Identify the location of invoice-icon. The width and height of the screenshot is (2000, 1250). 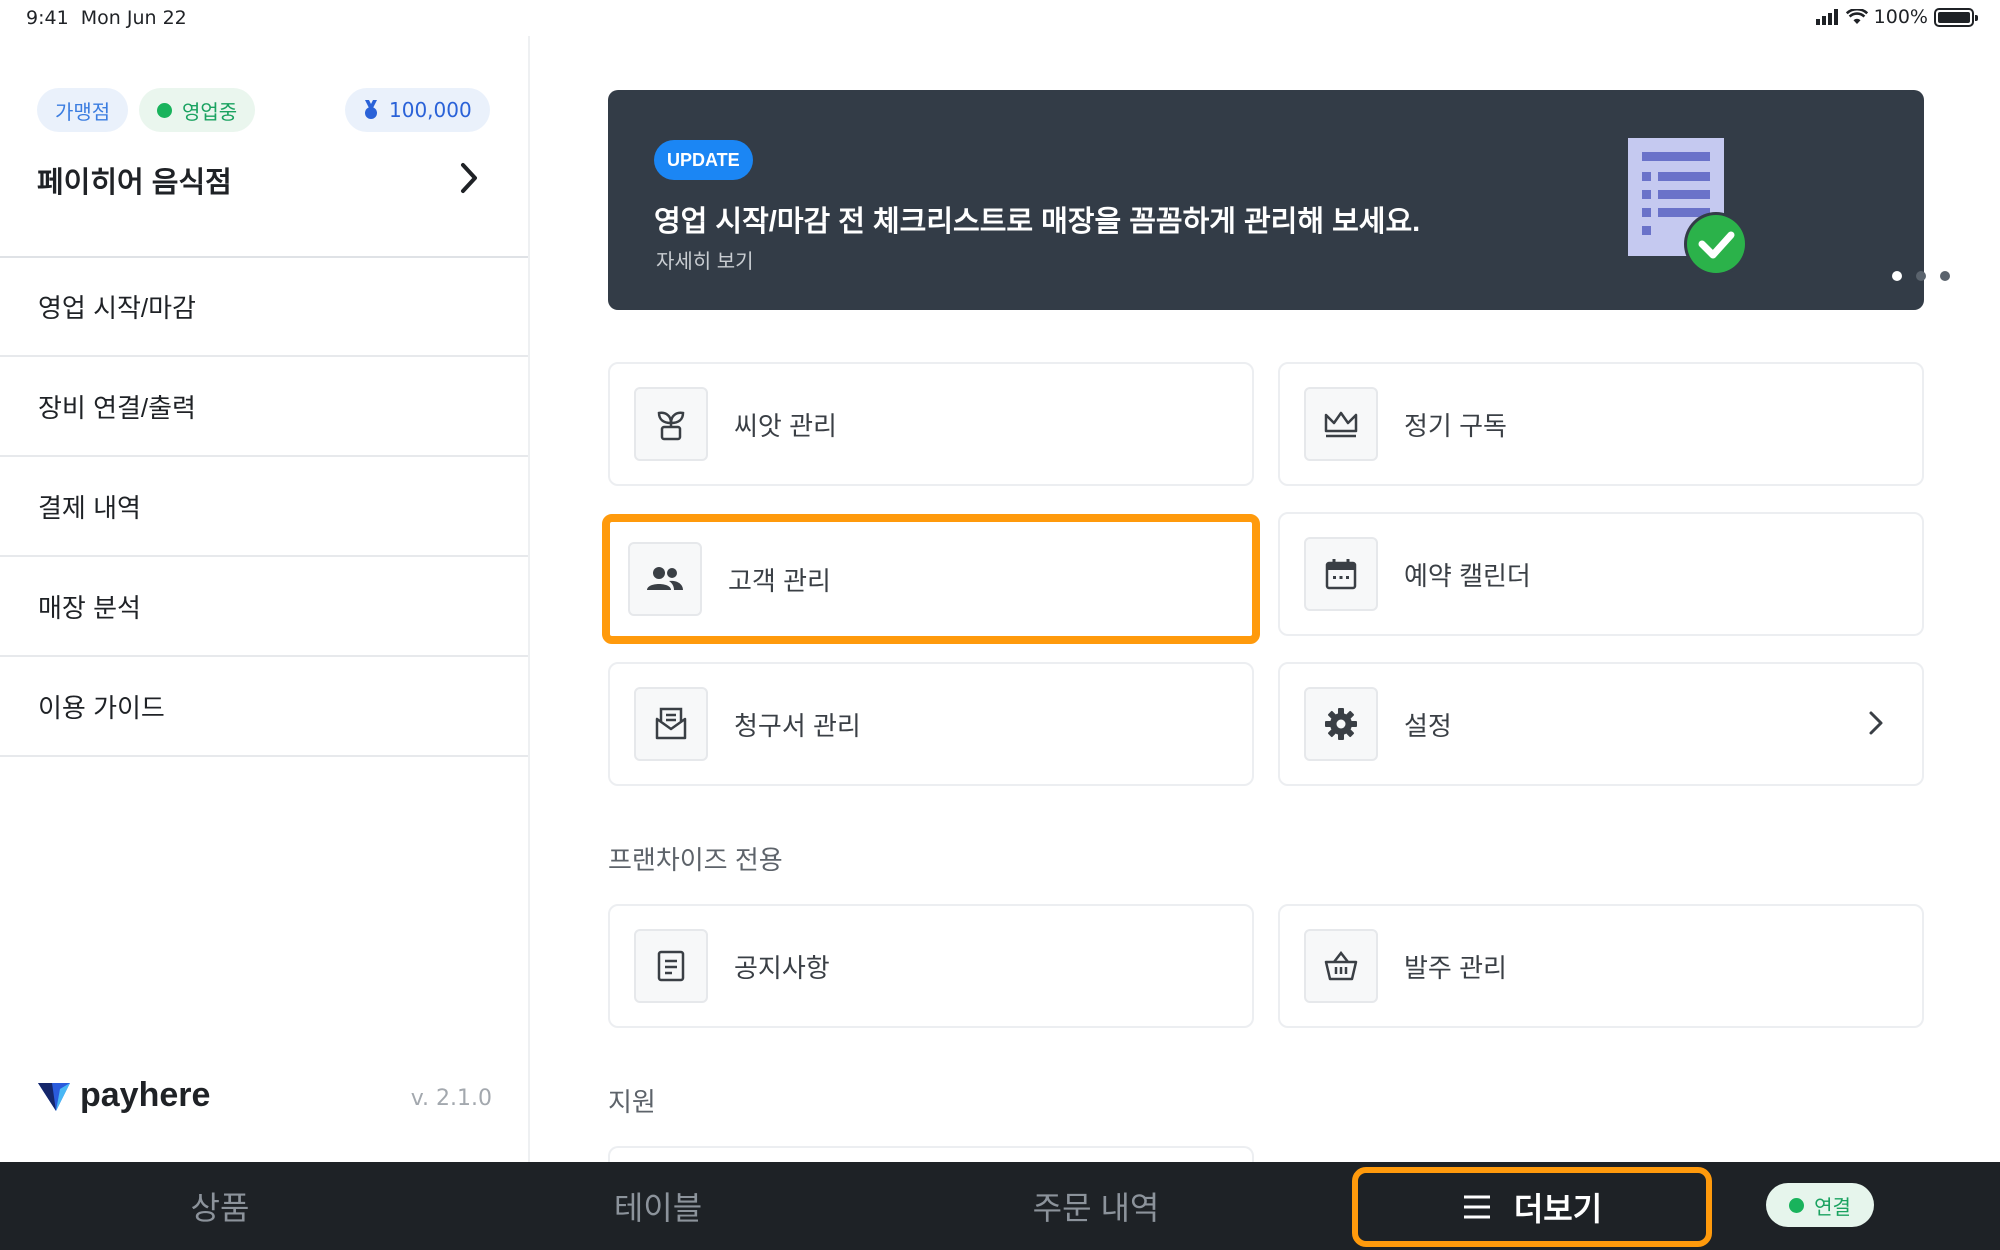
(671, 723).